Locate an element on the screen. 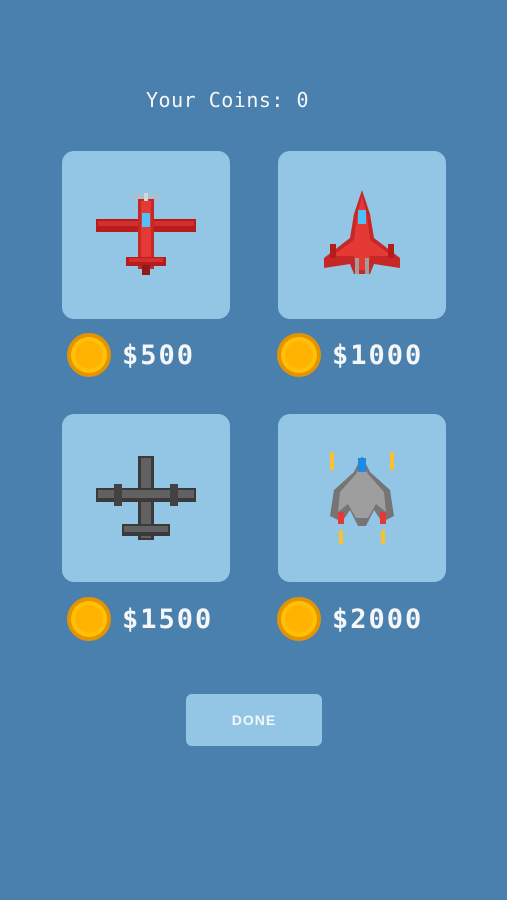 The width and height of the screenshot is (507, 900). shop-item-3-price-row: $1500 is located at coordinates (139, 619).